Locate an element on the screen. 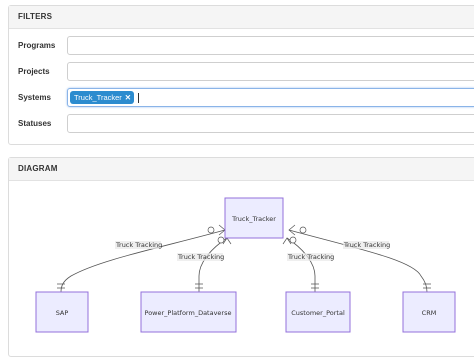  systems-input: Truck_Tracker ✕ is located at coordinates (270, 97).